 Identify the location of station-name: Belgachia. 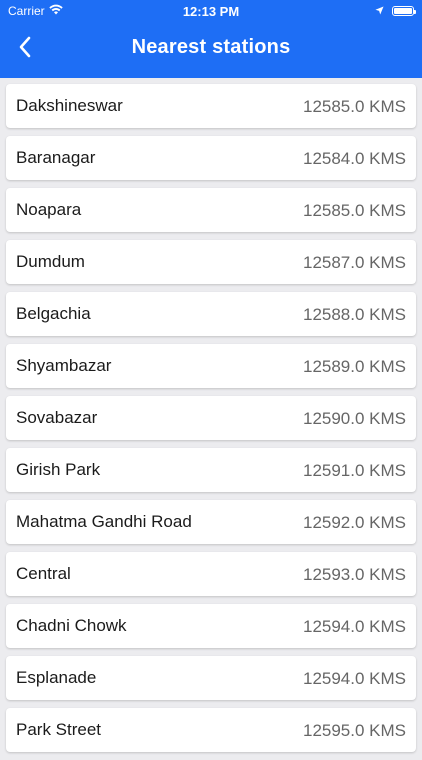
(53, 313).